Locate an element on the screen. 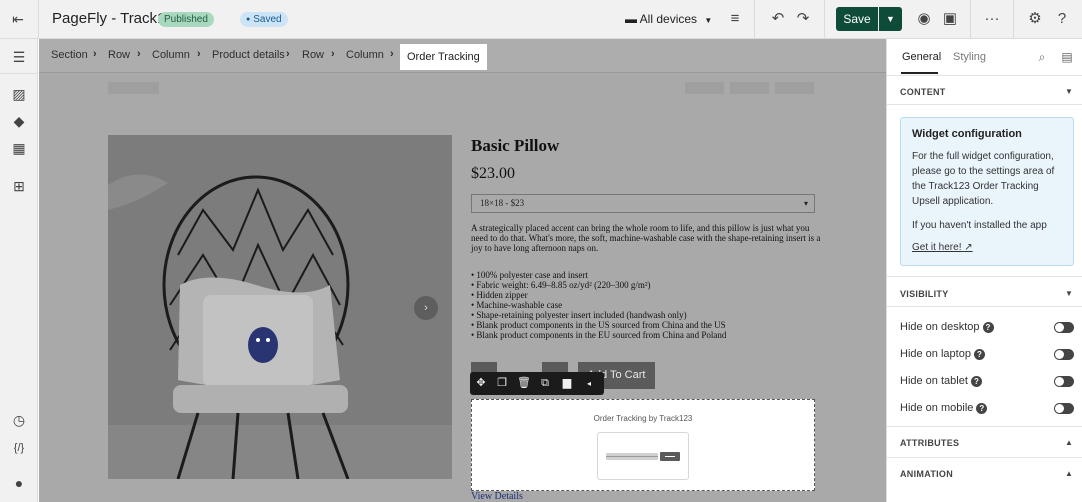 This screenshot has width=1082, height=502. copy-icon: ⧉ is located at coordinates (545, 383).